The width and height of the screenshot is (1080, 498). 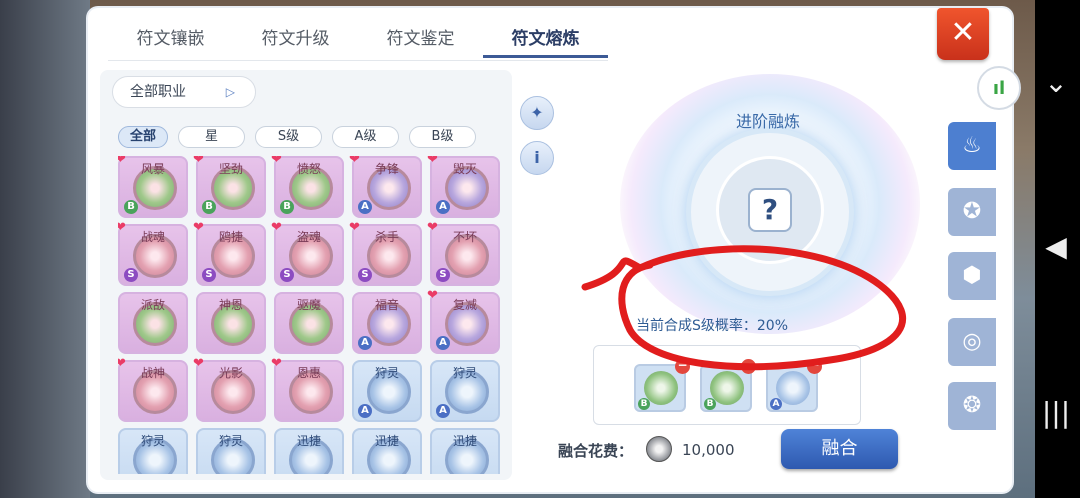 What do you see at coordinates (307, 253) in the screenshot?
I see `rune-card: 盗魂 ❤ S` at bounding box center [307, 253].